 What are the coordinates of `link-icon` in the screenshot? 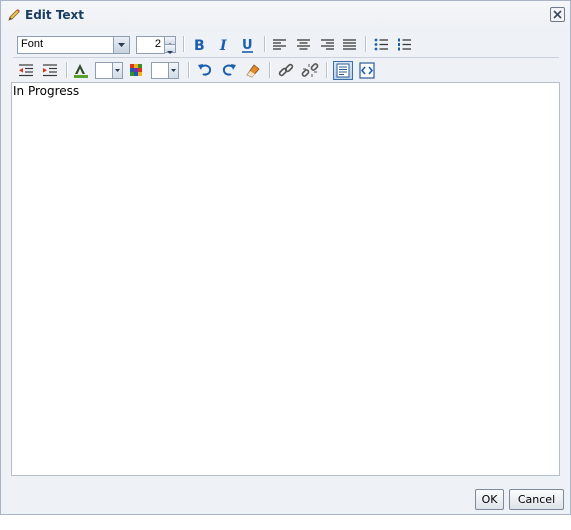 It's located at (286, 70).